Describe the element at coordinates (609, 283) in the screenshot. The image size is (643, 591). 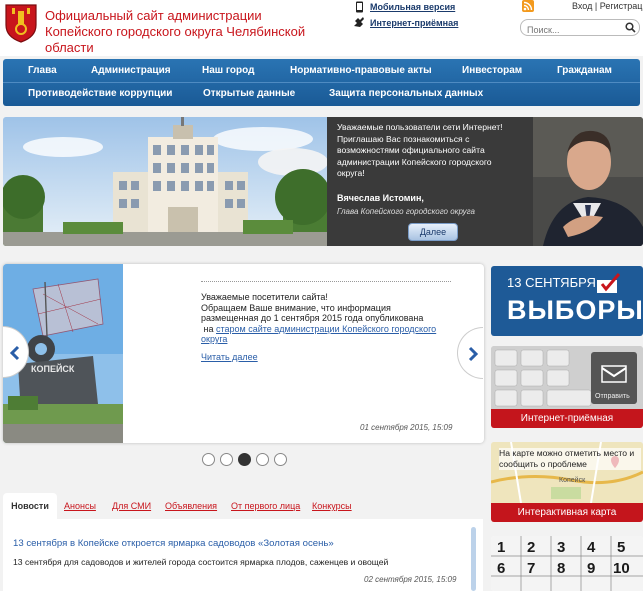
I see `ballot-box-icon` at that location.